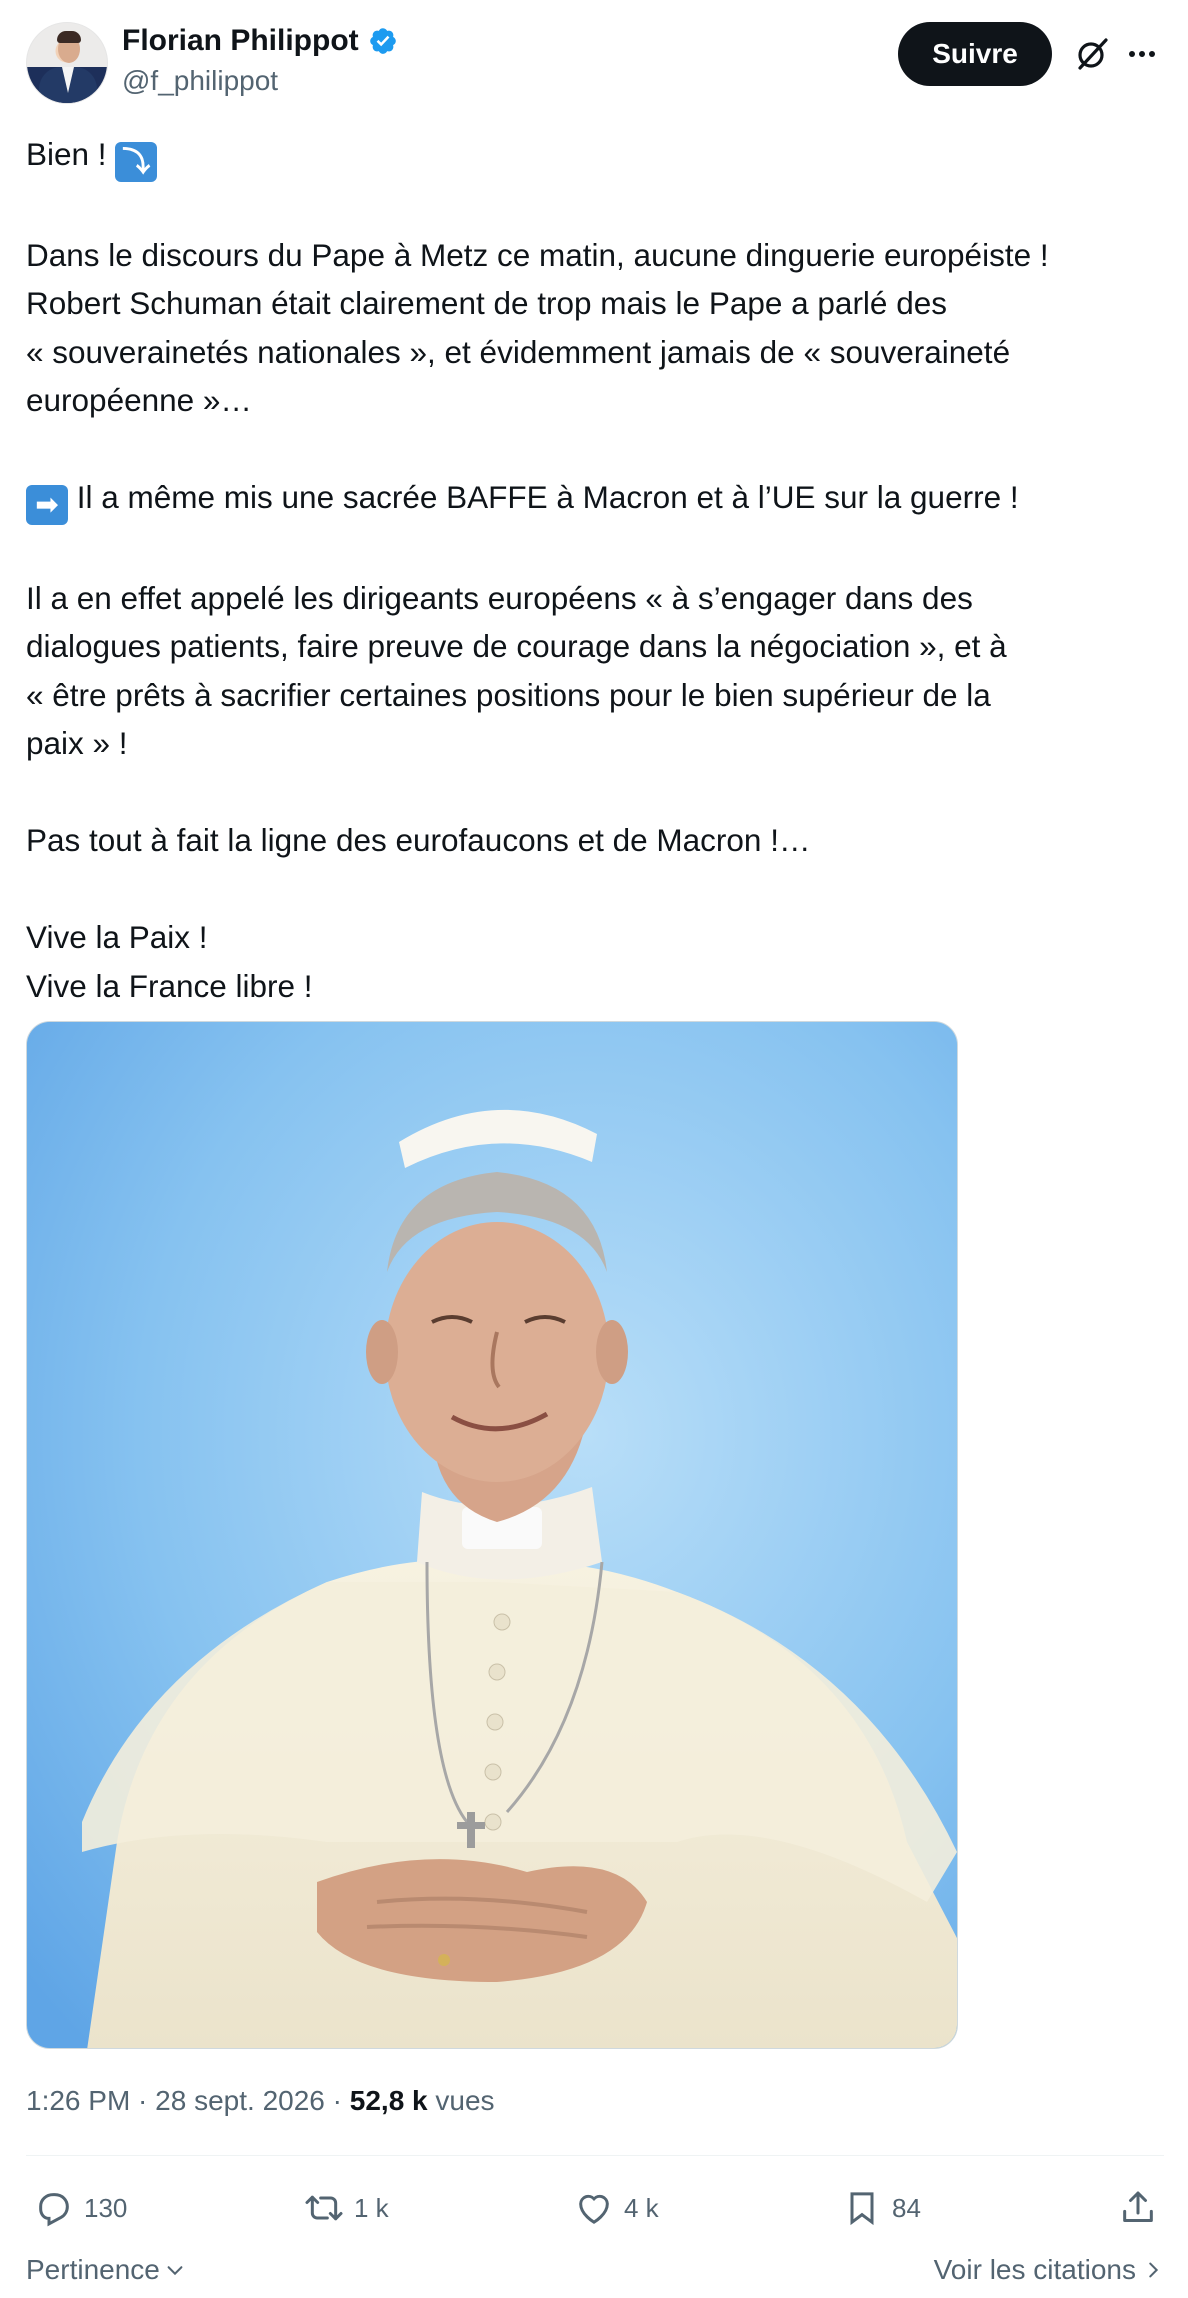 Image resolution: width=1188 pixels, height=2298 pixels. What do you see at coordinates (641, 2207) in the screenshot?
I see `like-count: 4 k` at bounding box center [641, 2207].